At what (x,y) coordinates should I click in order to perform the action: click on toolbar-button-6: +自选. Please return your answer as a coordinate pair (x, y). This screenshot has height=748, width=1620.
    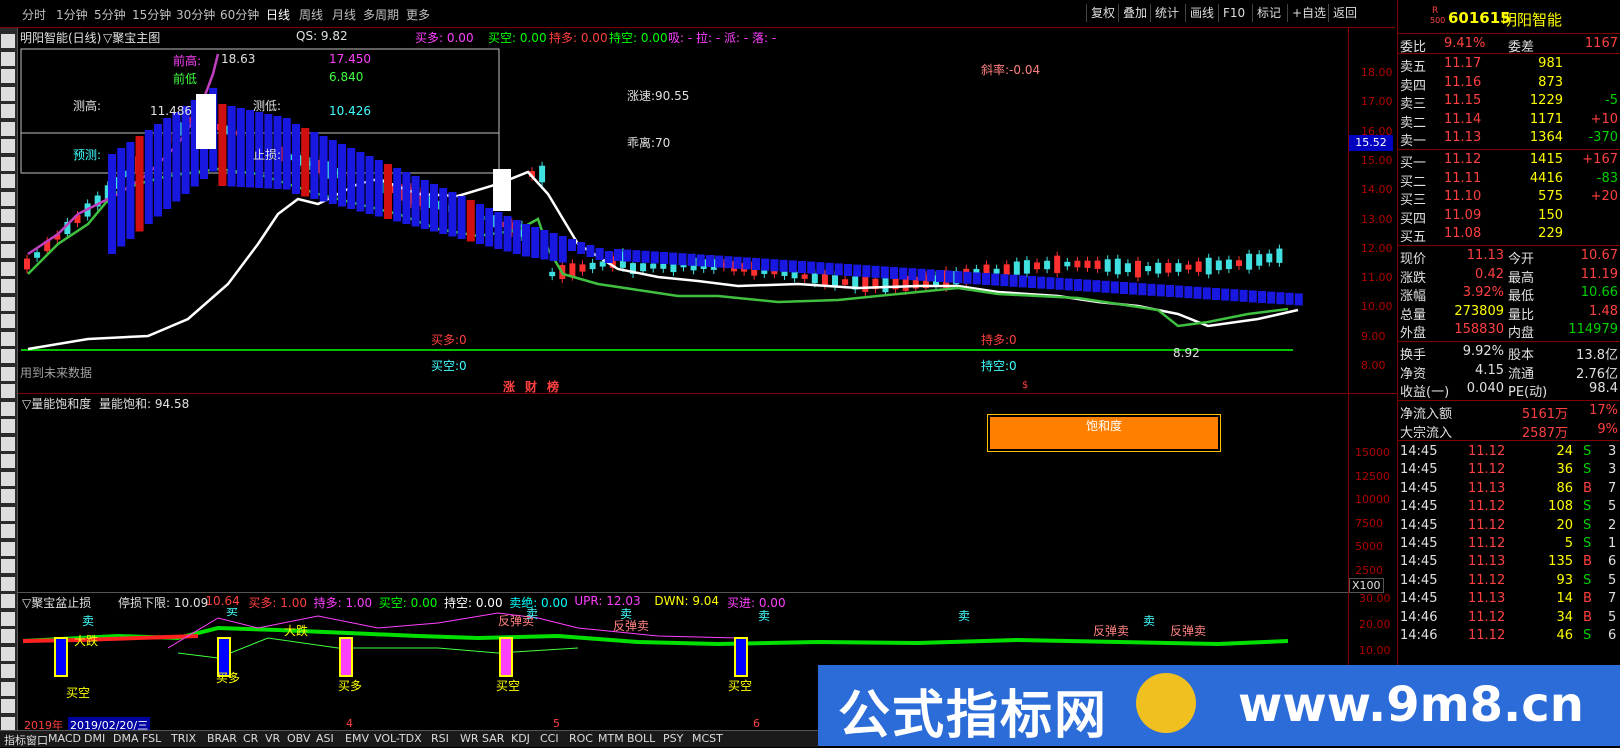
    Looking at the image, I should click on (1308, 13).